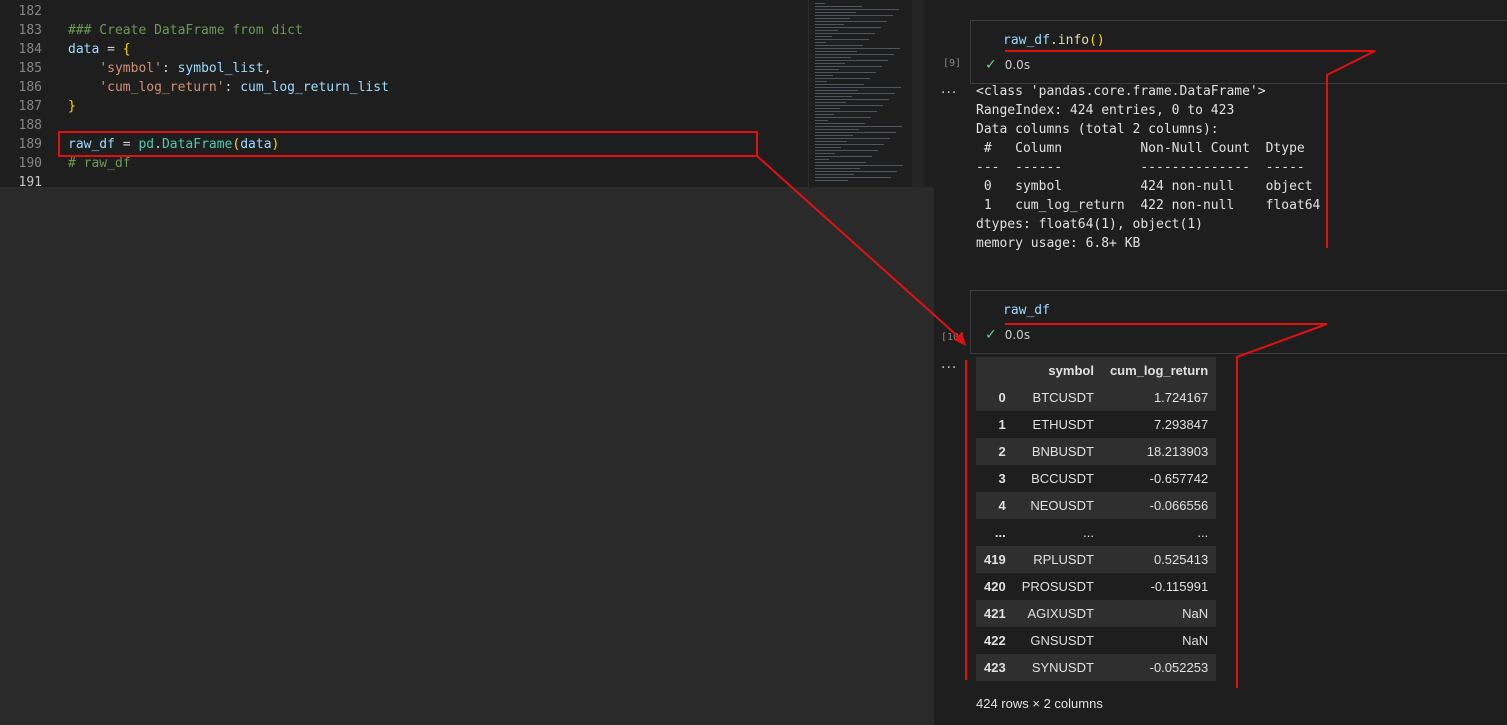 Image resolution: width=1507 pixels, height=725 pixels. What do you see at coordinates (1063, 559) in the screenshot?
I see `table-cell: RPLUSDT` at bounding box center [1063, 559].